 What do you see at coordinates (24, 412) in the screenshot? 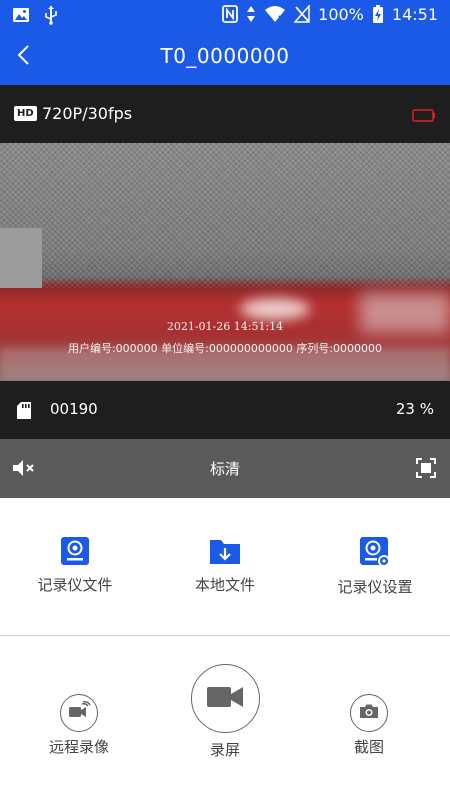
I see `sd-card-icon` at bounding box center [24, 412].